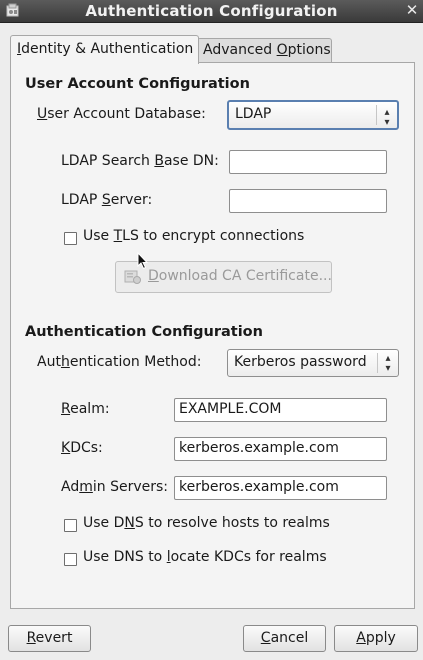 The width and height of the screenshot is (423, 660). Describe the element at coordinates (144, 332) in the screenshot. I see `authentication-section-title: Authentication Configuration` at that location.